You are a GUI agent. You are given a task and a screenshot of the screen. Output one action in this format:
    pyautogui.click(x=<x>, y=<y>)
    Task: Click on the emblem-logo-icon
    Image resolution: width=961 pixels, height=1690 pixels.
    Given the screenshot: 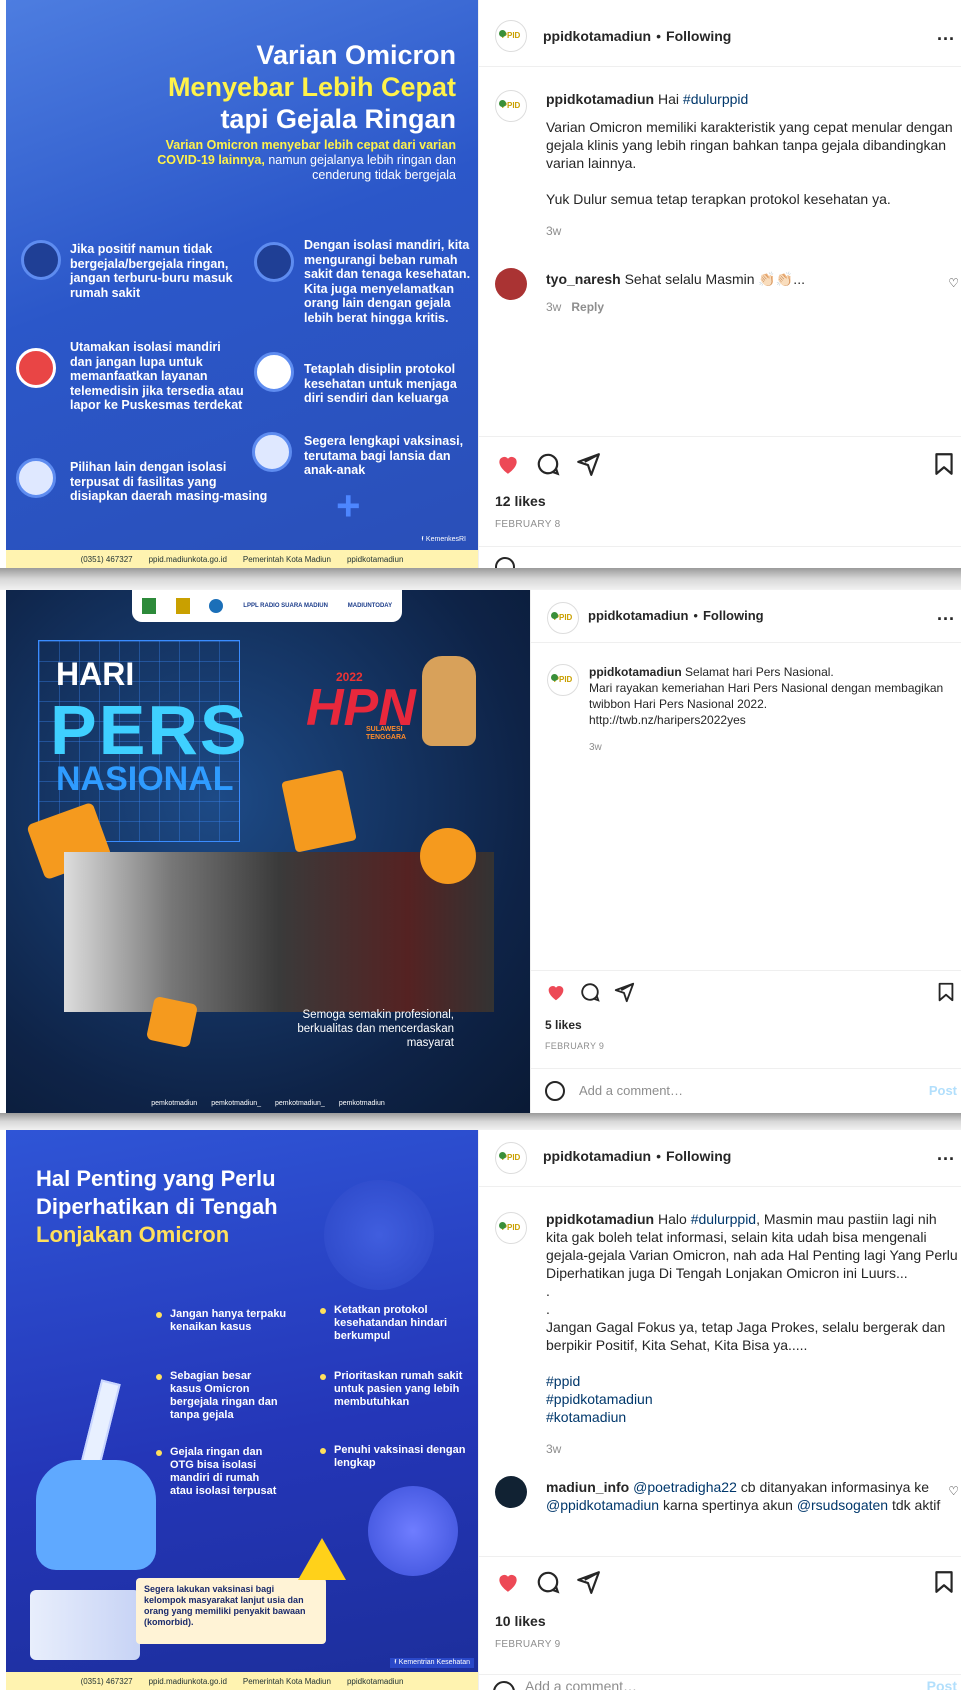 What is the action you would take?
    pyautogui.click(x=182, y=606)
    